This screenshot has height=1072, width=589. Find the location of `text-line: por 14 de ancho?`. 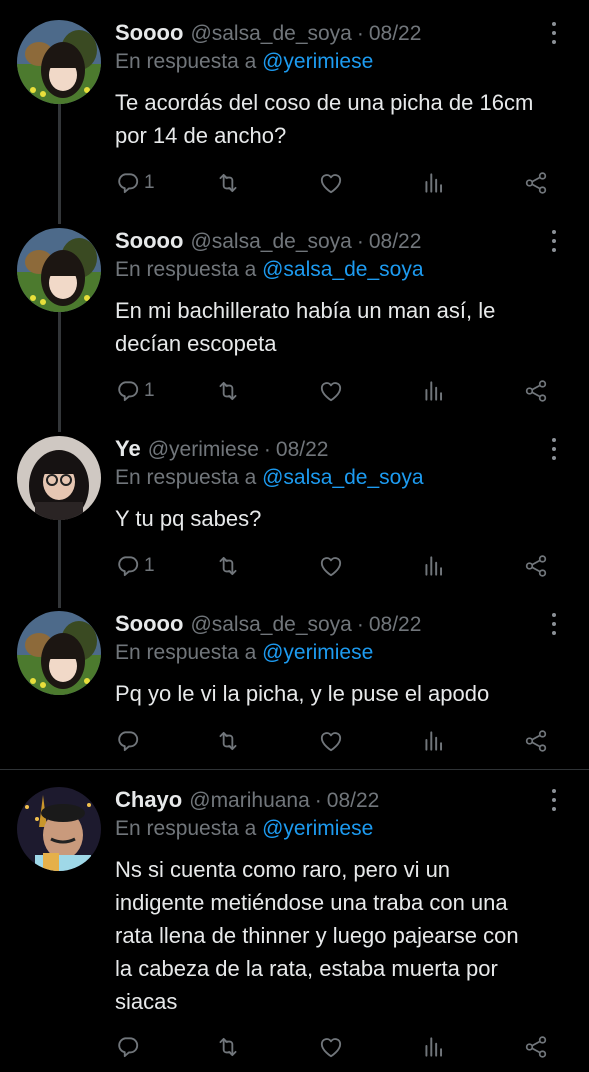

text-line: por 14 de ancho? is located at coordinates (201, 135).